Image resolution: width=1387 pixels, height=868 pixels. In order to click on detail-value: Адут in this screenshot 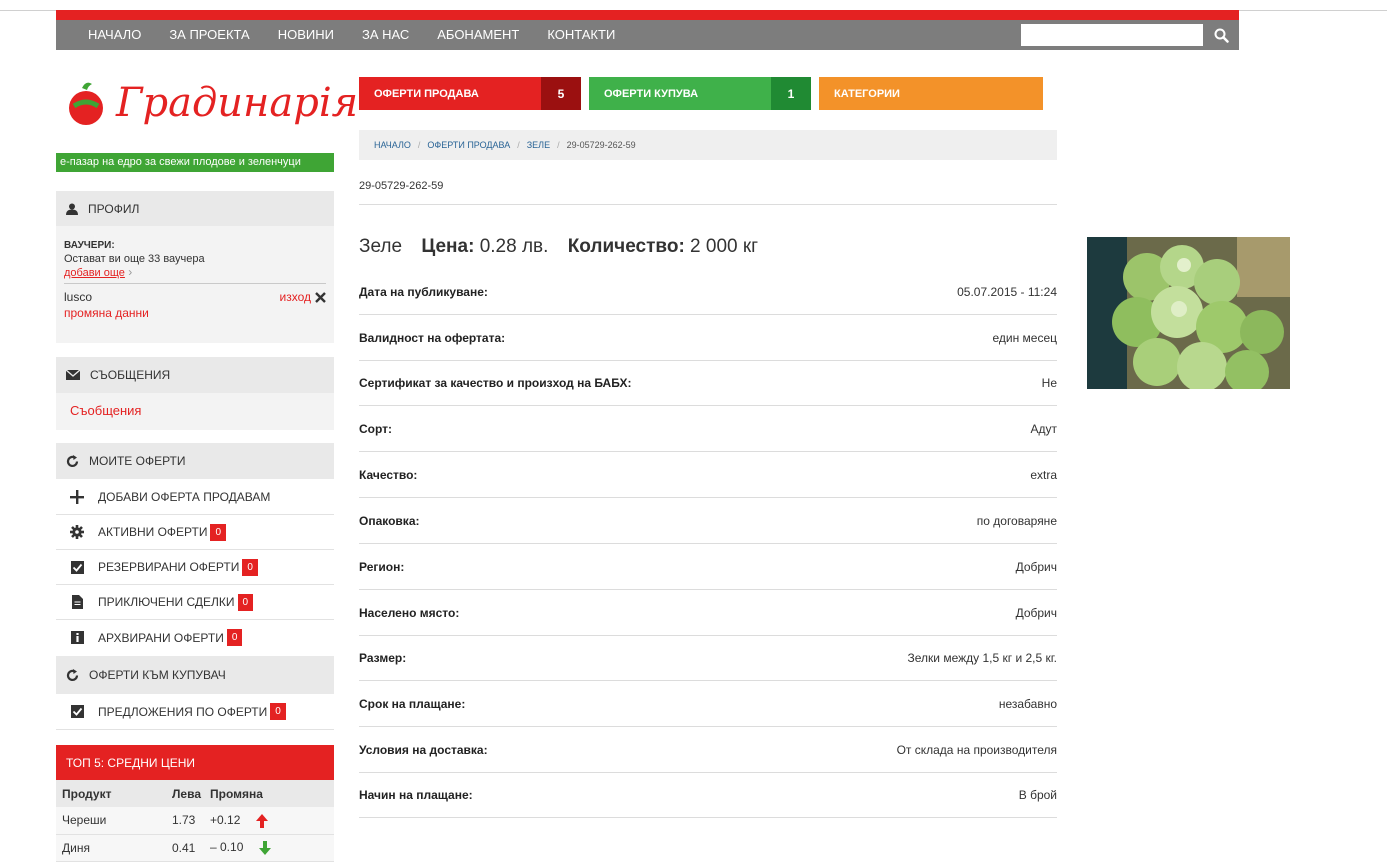, I will do `click(1043, 428)`.